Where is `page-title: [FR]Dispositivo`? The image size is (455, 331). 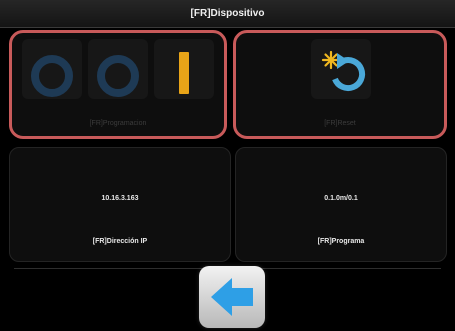 page-title: [FR]Dispositivo is located at coordinates (227, 13).